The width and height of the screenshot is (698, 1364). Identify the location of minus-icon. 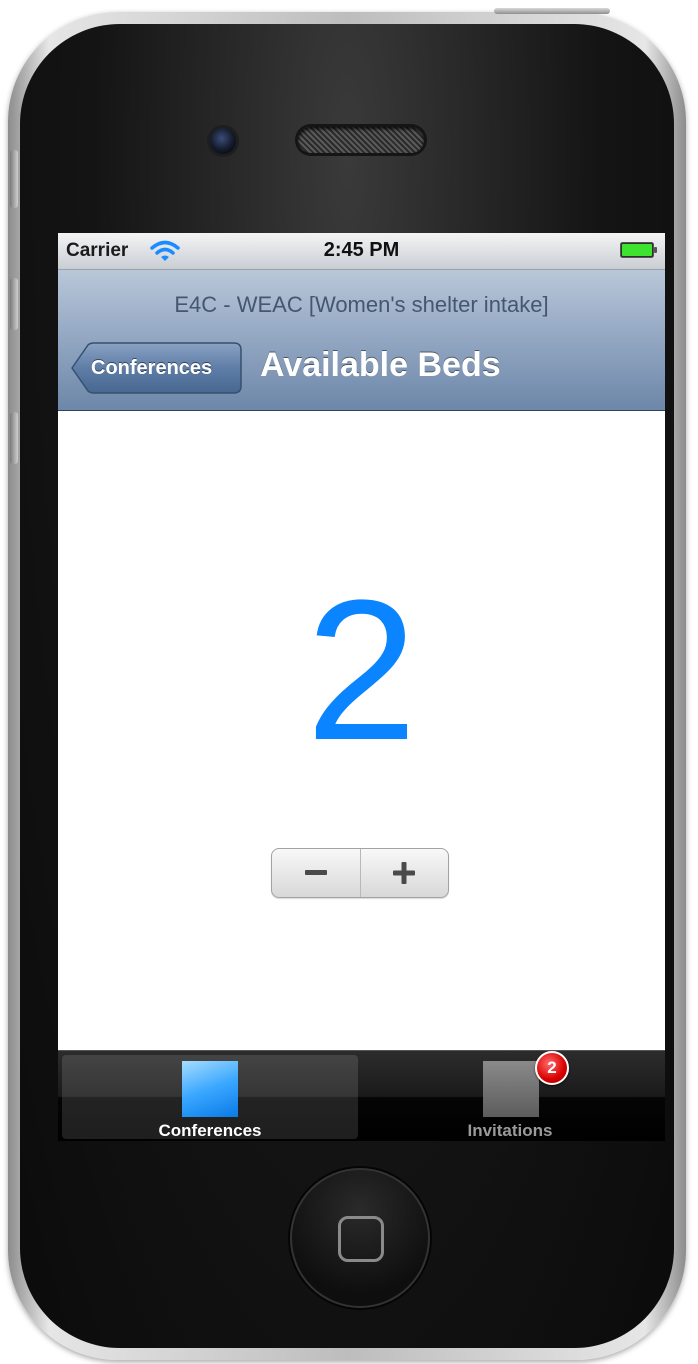
(315, 872).